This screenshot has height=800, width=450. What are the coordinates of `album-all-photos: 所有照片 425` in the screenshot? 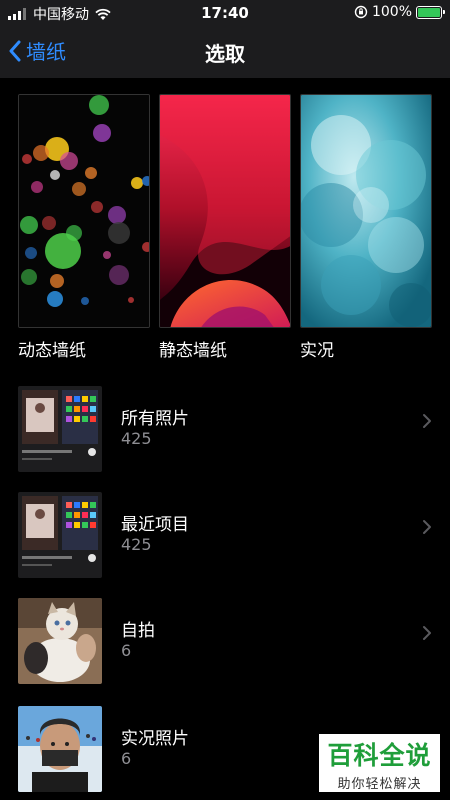 It's located at (225, 438).